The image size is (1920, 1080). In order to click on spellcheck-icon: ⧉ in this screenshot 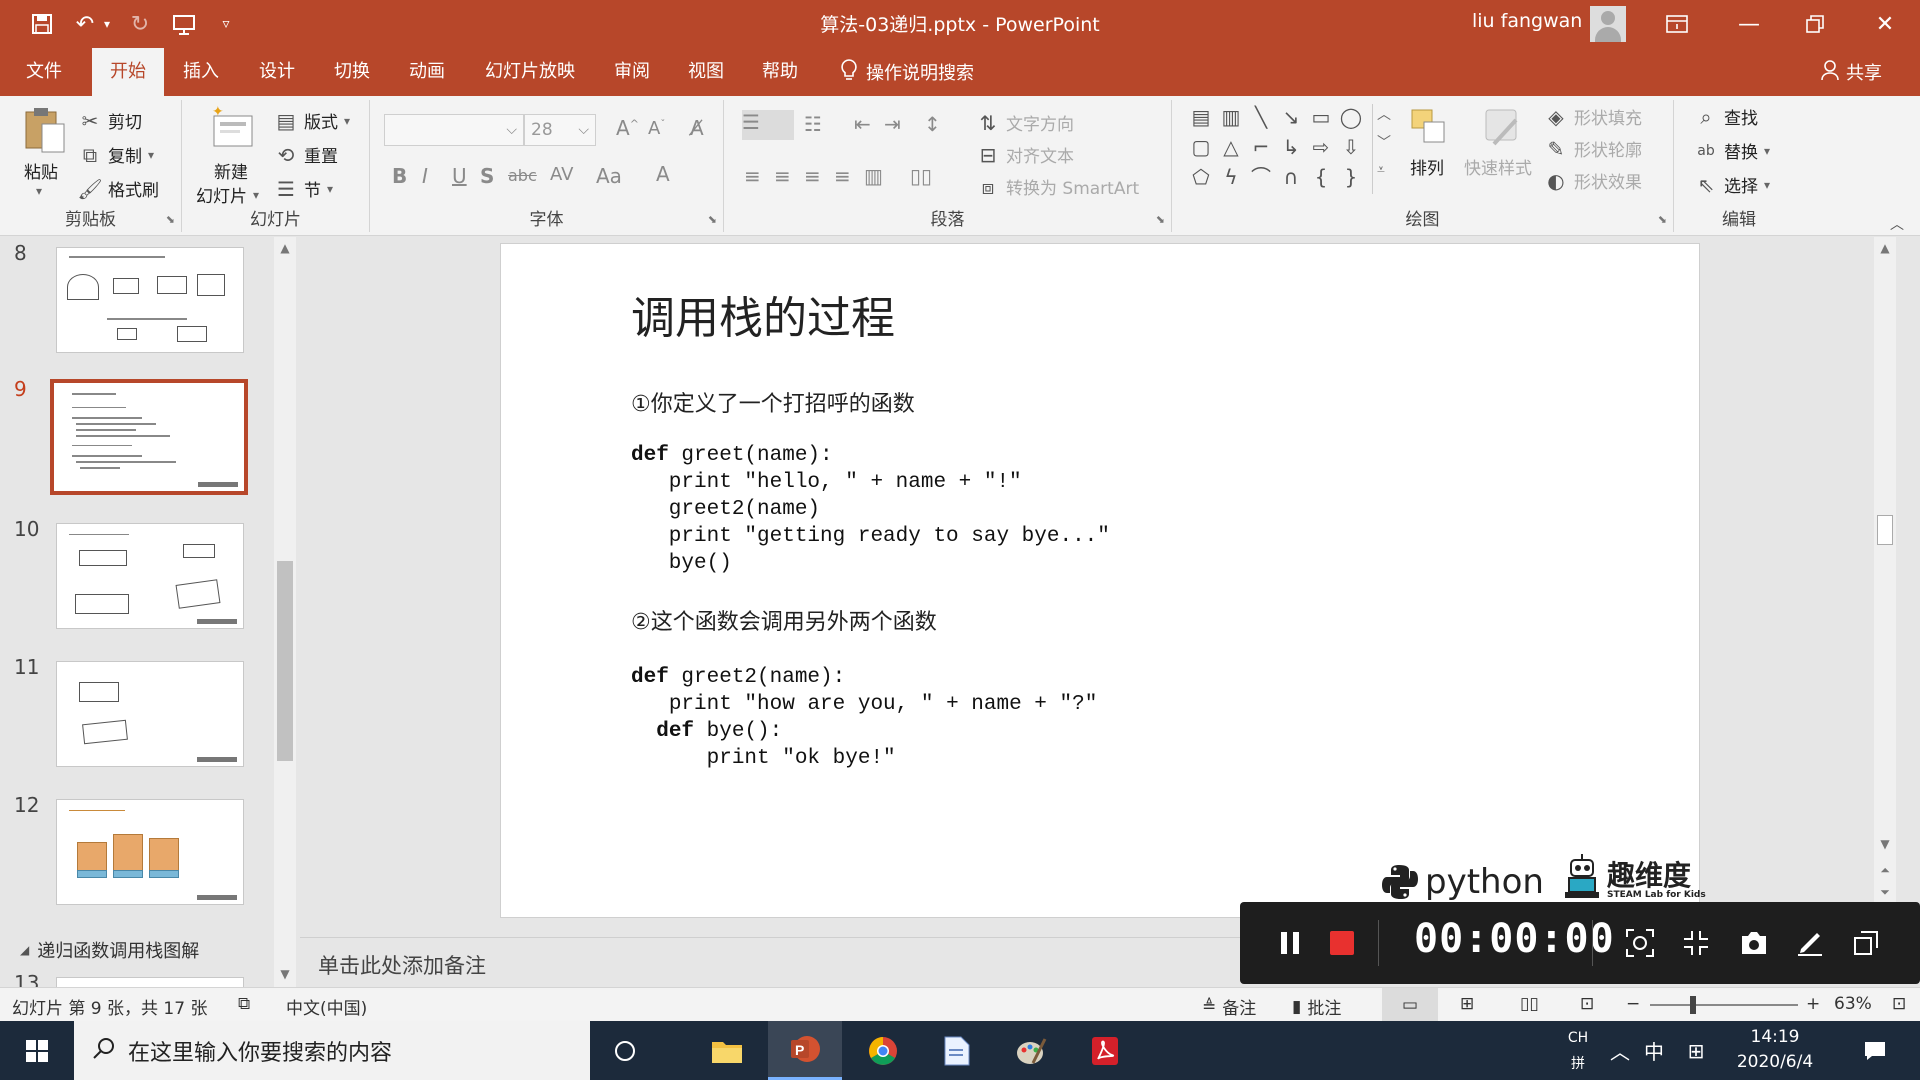, I will do `click(244, 1004)`.